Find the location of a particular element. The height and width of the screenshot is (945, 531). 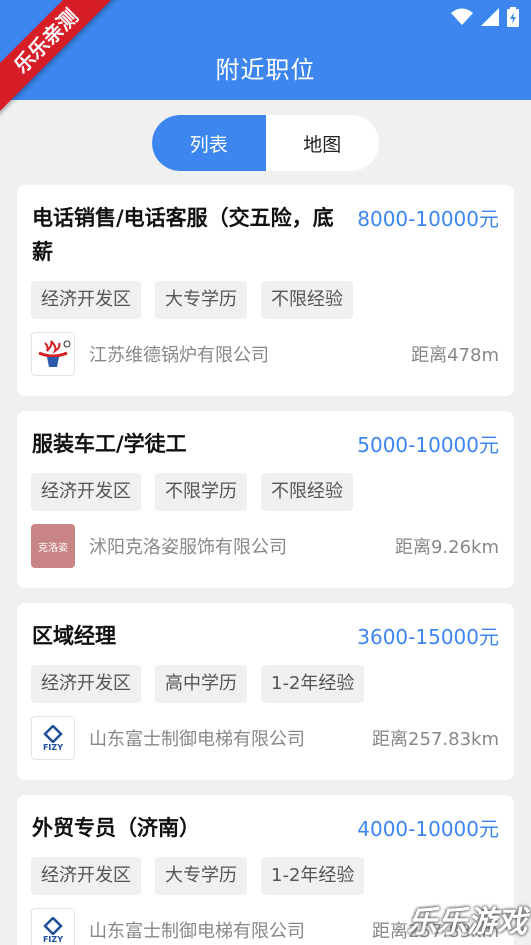

job-tags: 经济开发区 大专学历 1-2年经验 is located at coordinates (198, 876).